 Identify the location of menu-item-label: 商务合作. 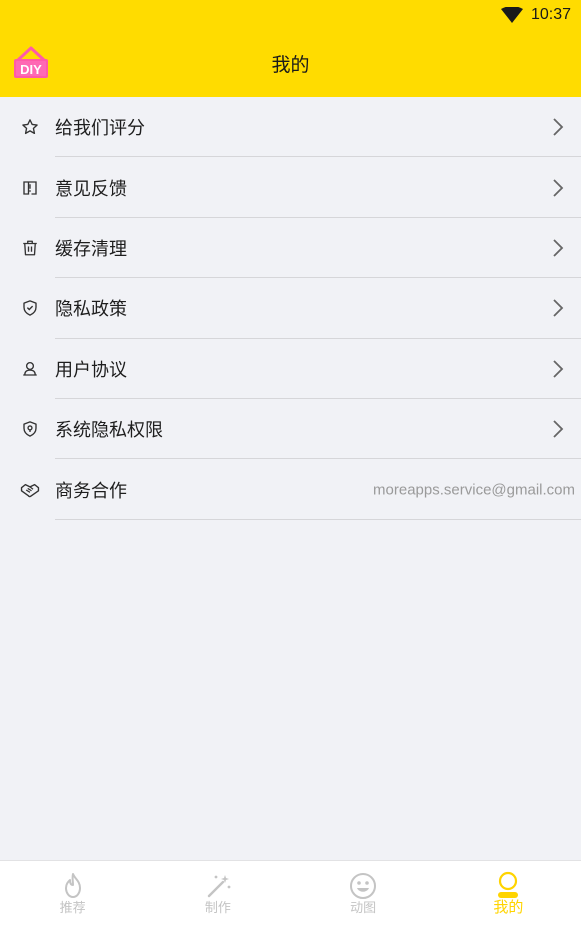
(91, 491).